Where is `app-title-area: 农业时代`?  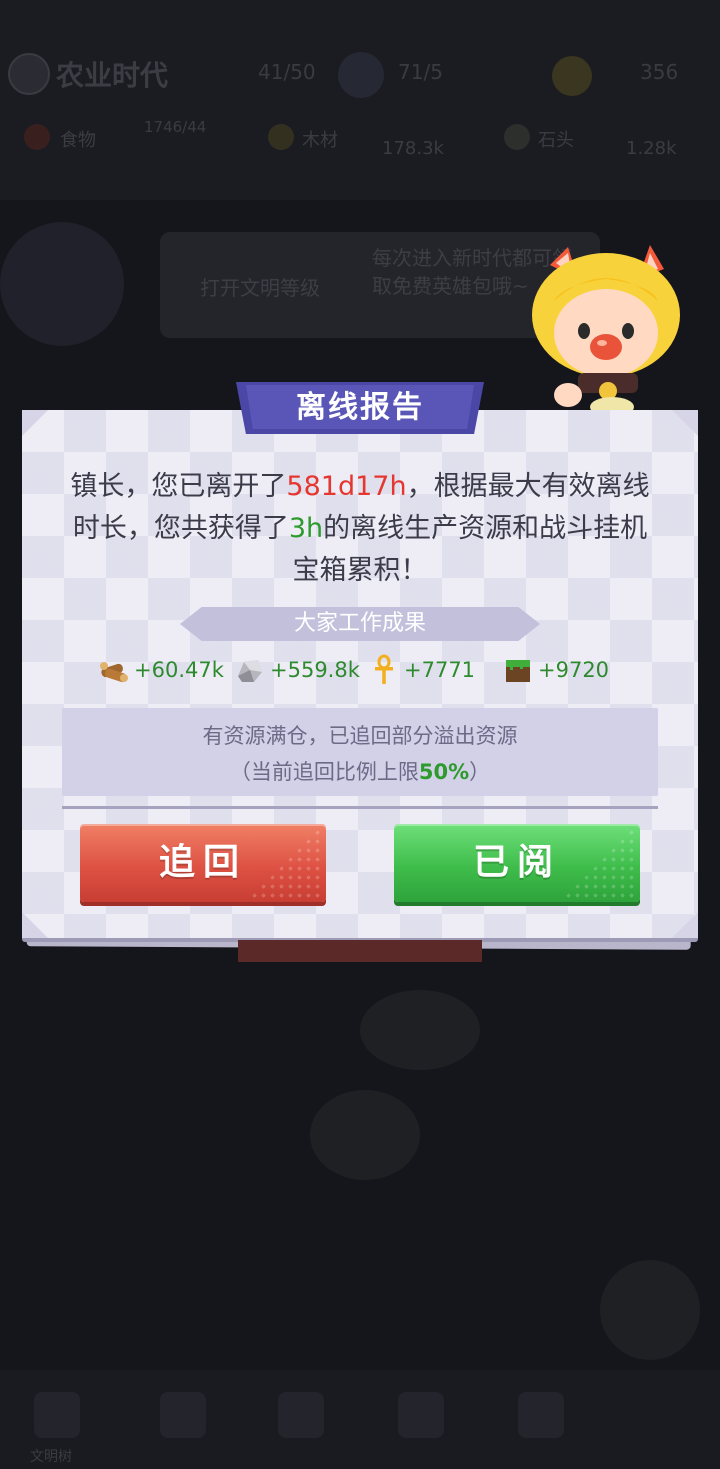
app-title-area: 农业时代 is located at coordinates (88, 74).